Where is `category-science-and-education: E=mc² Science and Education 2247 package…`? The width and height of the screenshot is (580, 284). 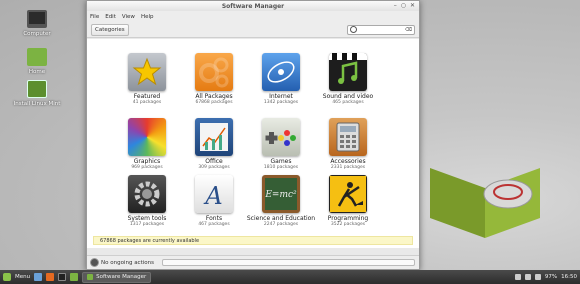 category-science-and-education: E=mc² Science and Education 2247 package… is located at coordinates (281, 201).